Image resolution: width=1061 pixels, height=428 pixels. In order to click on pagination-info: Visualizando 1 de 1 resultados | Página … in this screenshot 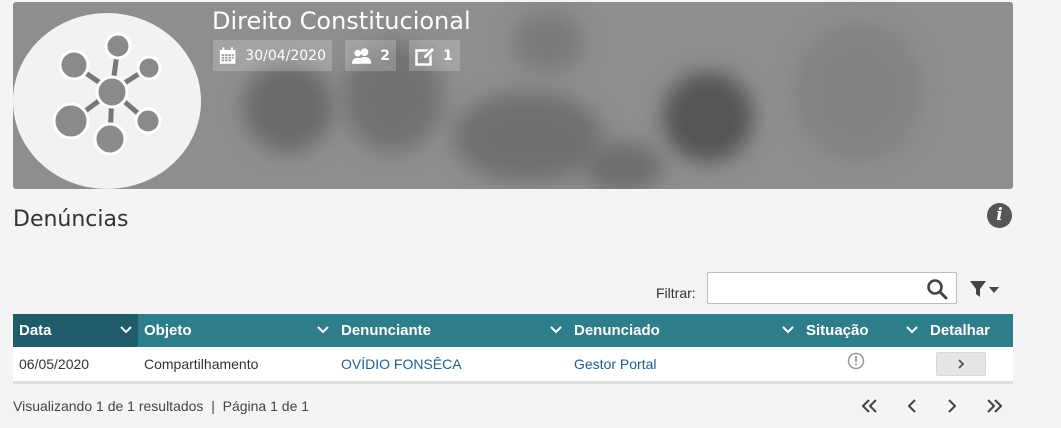, I will do `click(161, 406)`.